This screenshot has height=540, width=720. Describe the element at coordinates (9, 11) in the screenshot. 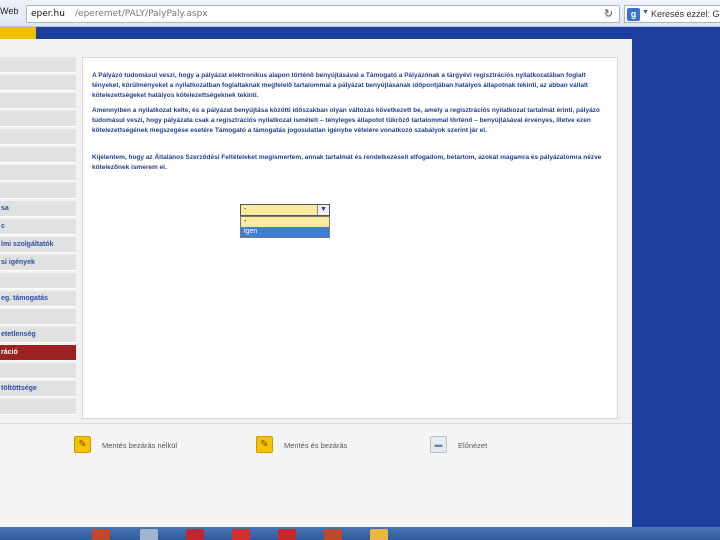

I see `tab-title: Web` at that location.